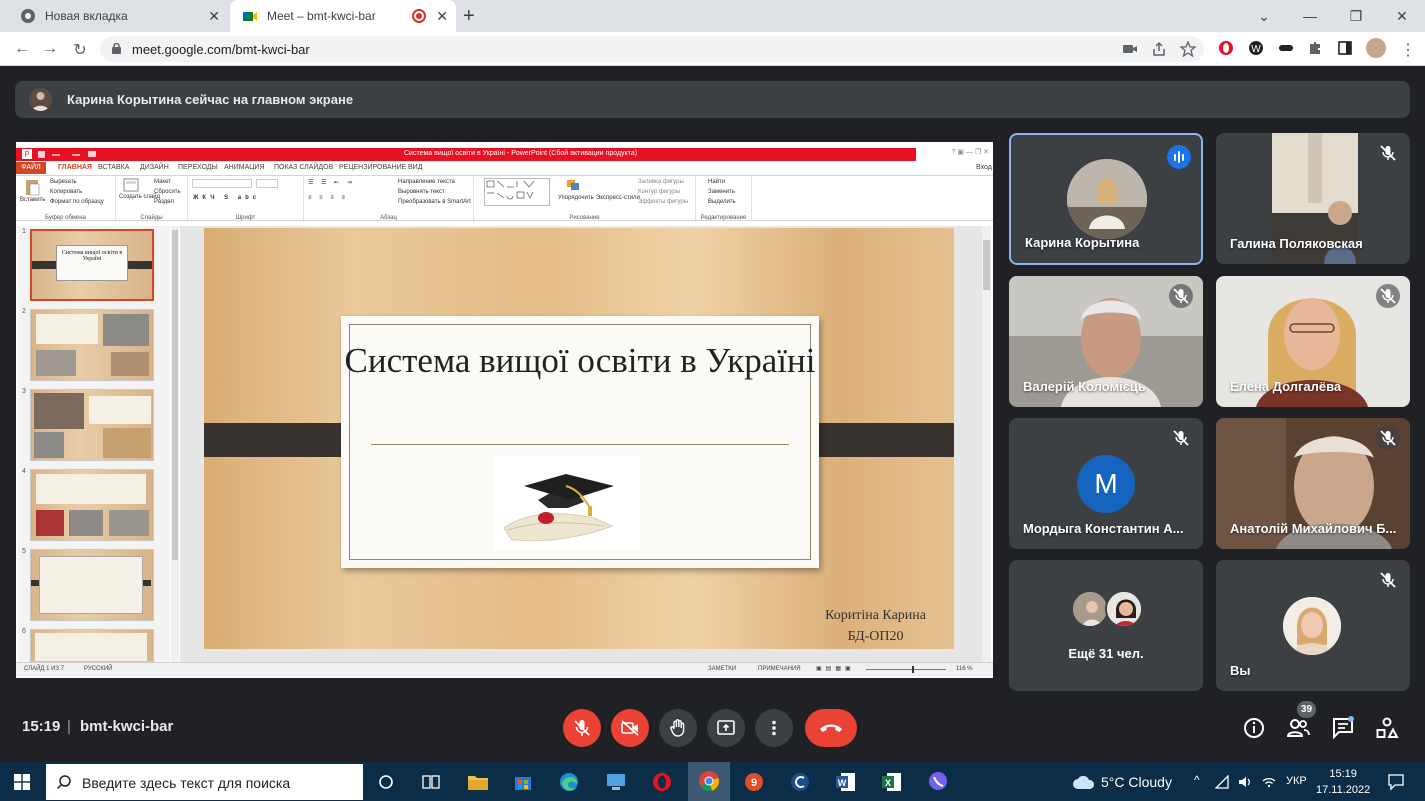 The width and height of the screenshot is (1425, 801). What do you see at coordinates (1136, 782) in the screenshot?
I see `weather-text: 5°C Cloudy` at bounding box center [1136, 782].